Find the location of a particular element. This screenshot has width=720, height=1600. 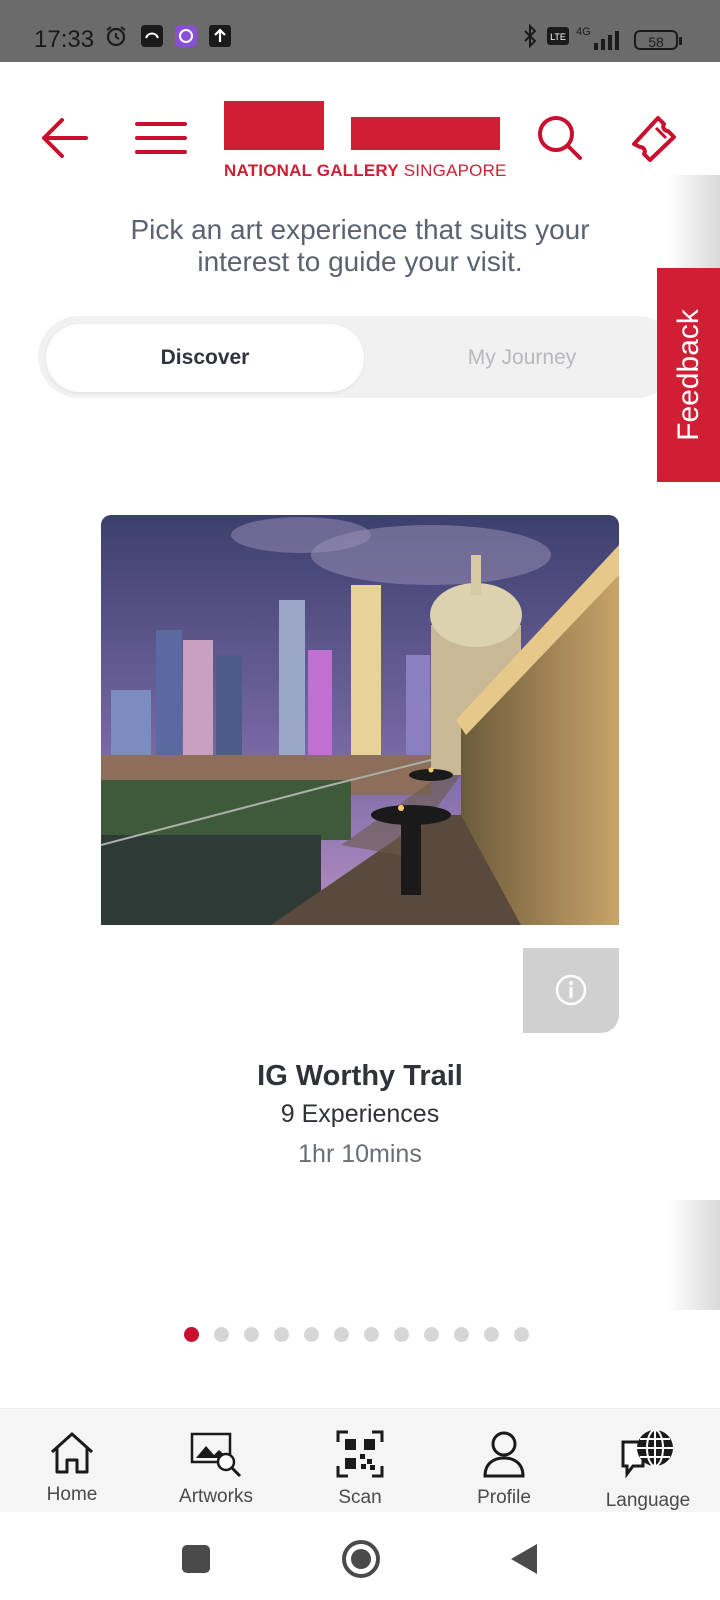

battery-indicator: 58 is located at coordinates (658, 40).